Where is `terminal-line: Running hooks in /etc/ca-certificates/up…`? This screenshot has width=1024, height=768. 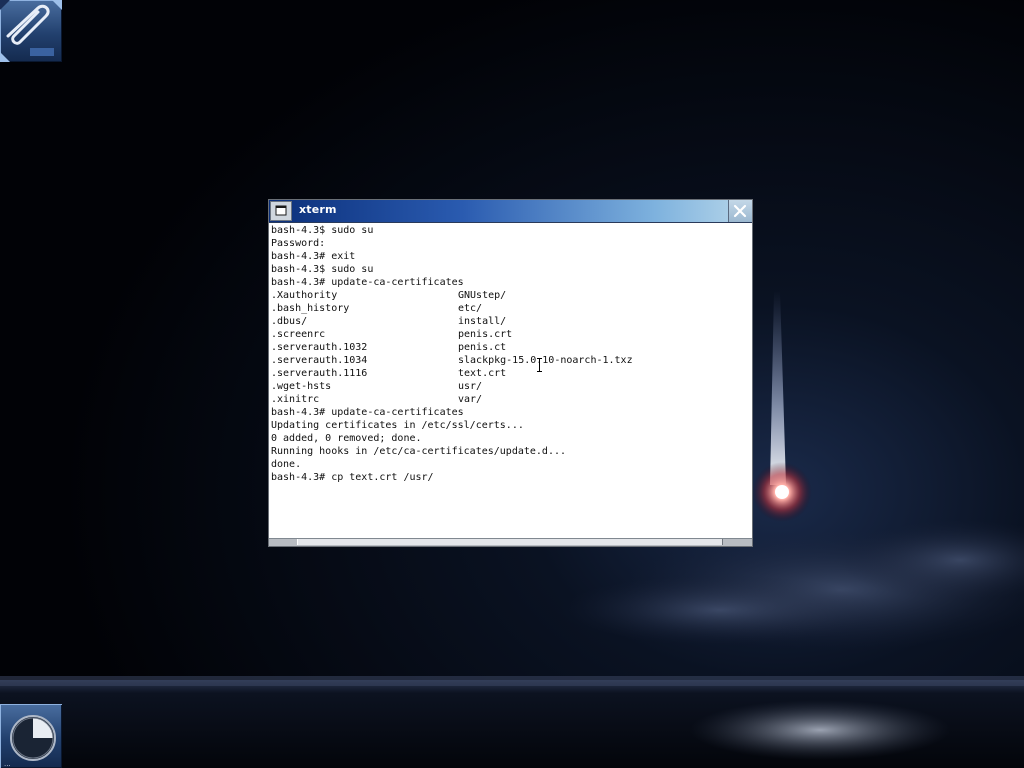
terminal-line: Running hooks in /etc/ca-certificates/up… is located at coordinates (419, 451).